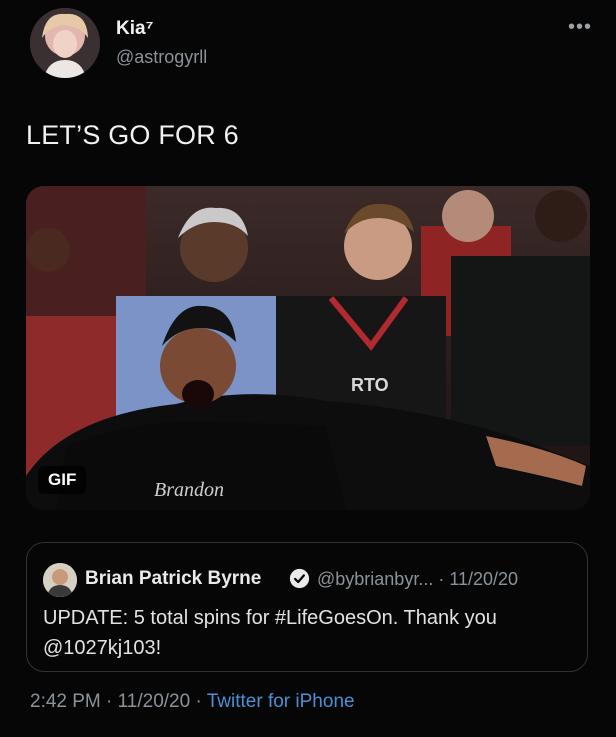 This screenshot has width=616, height=737. What do you see at coordinates (134, 29) in the screenshot?
I see `author-name: Kia⁷` at bounding box center [134, 29].